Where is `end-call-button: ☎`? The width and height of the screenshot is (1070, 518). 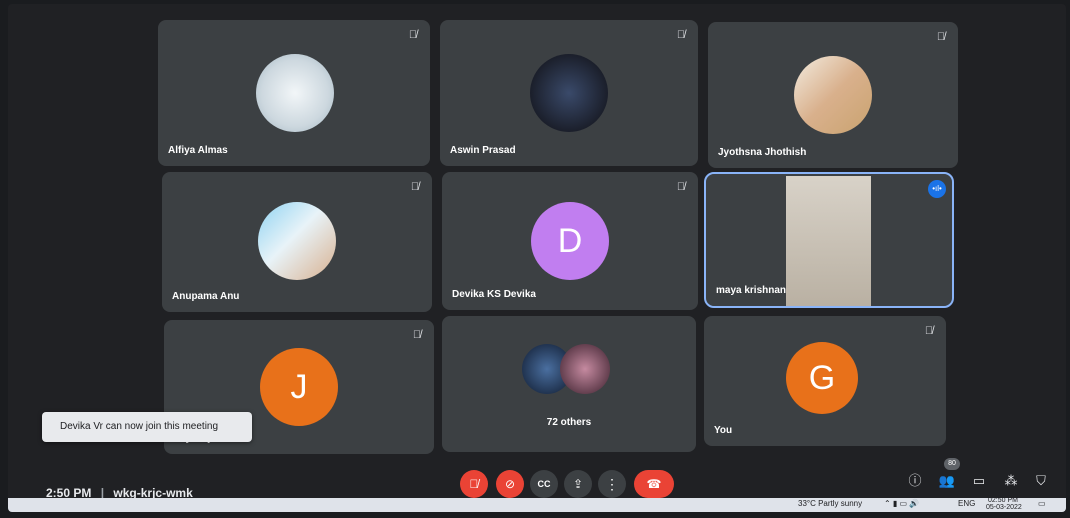
end-call-button: ☎ is located at coordinates (654, 484).